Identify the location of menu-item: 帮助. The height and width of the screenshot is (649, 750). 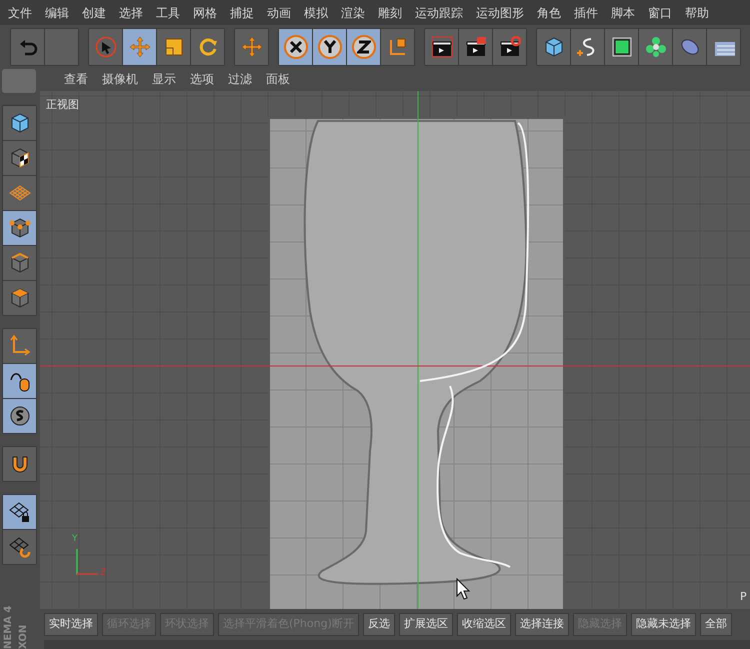
(697, 13).